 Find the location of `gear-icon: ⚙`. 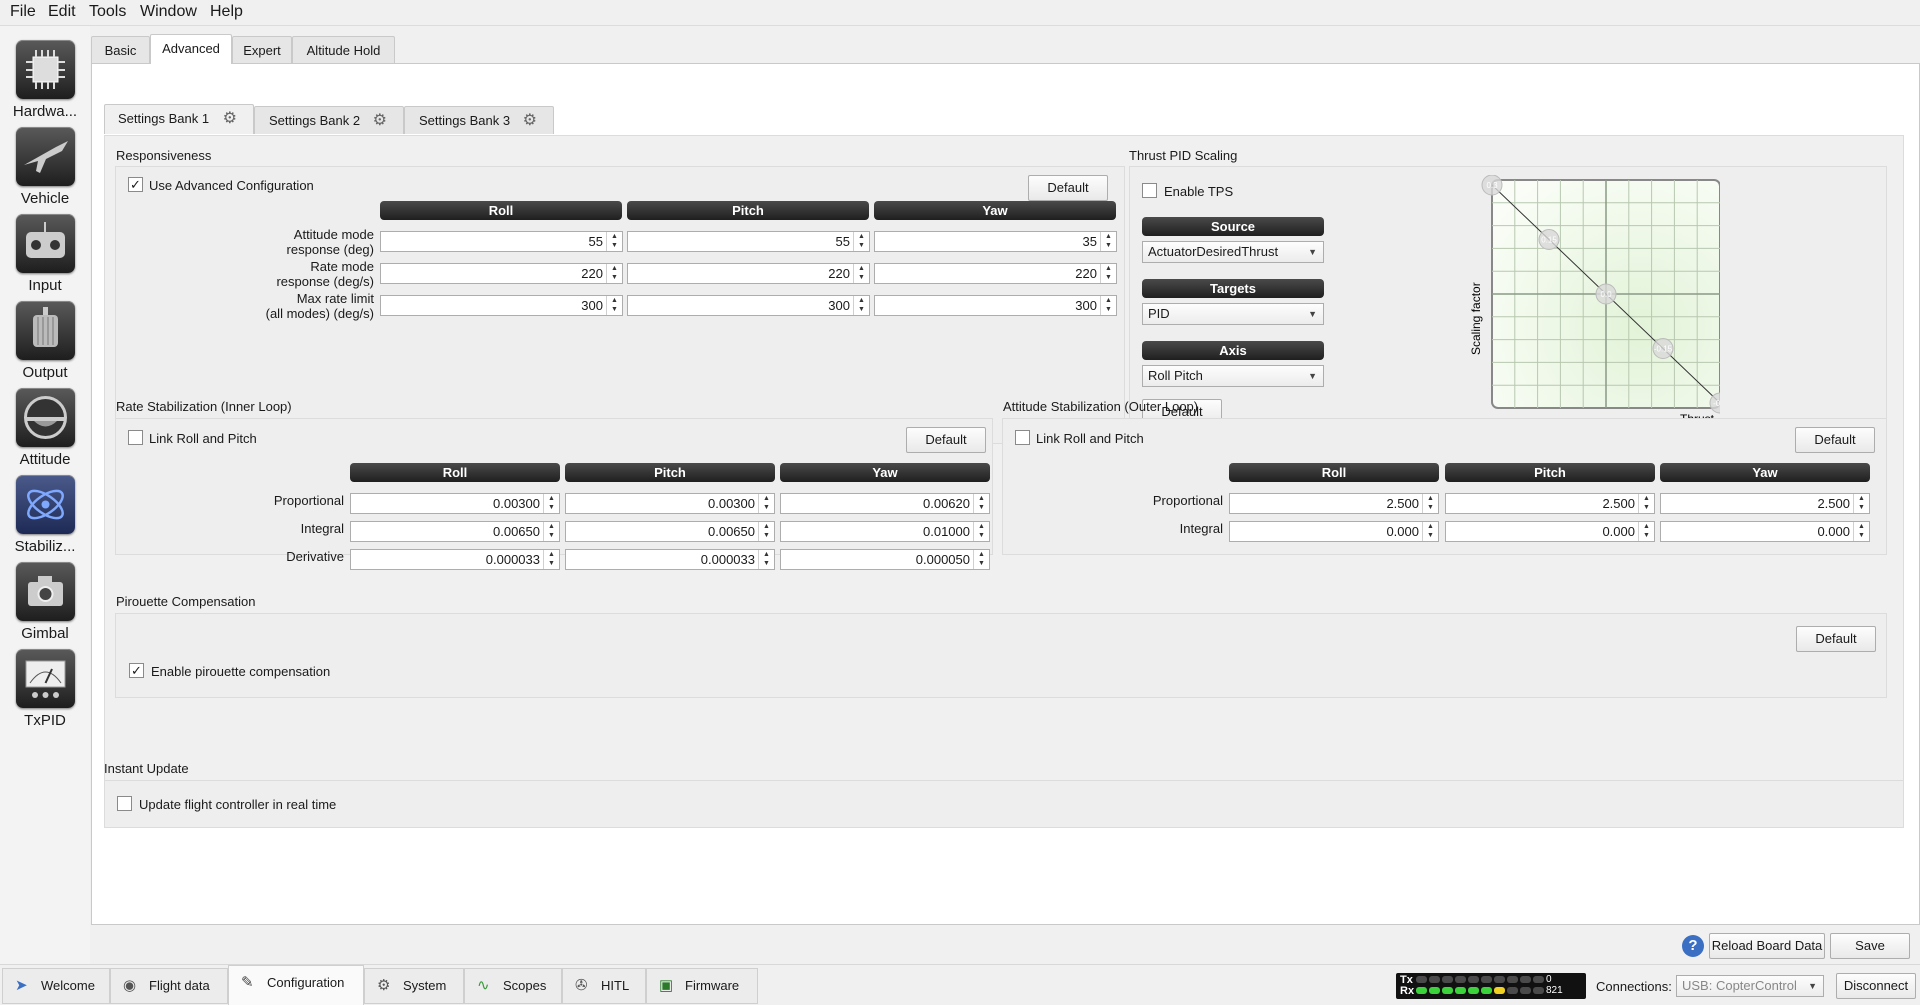

gear-icon: ⚙ is located at coordinates (379, 120).